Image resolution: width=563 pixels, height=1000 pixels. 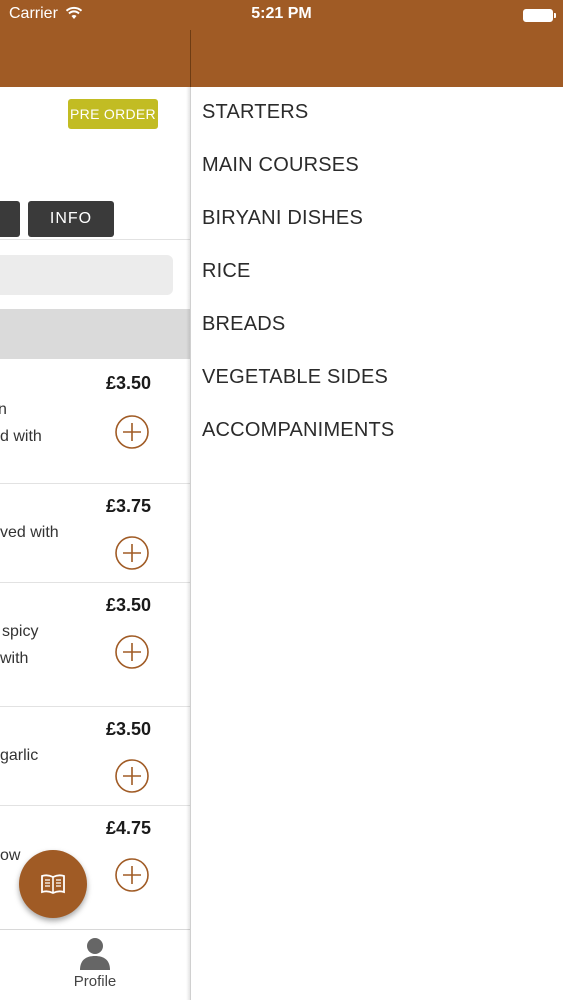 I want to click on pre-order-badge: PRE ORDER, so click(x=113, y=114).